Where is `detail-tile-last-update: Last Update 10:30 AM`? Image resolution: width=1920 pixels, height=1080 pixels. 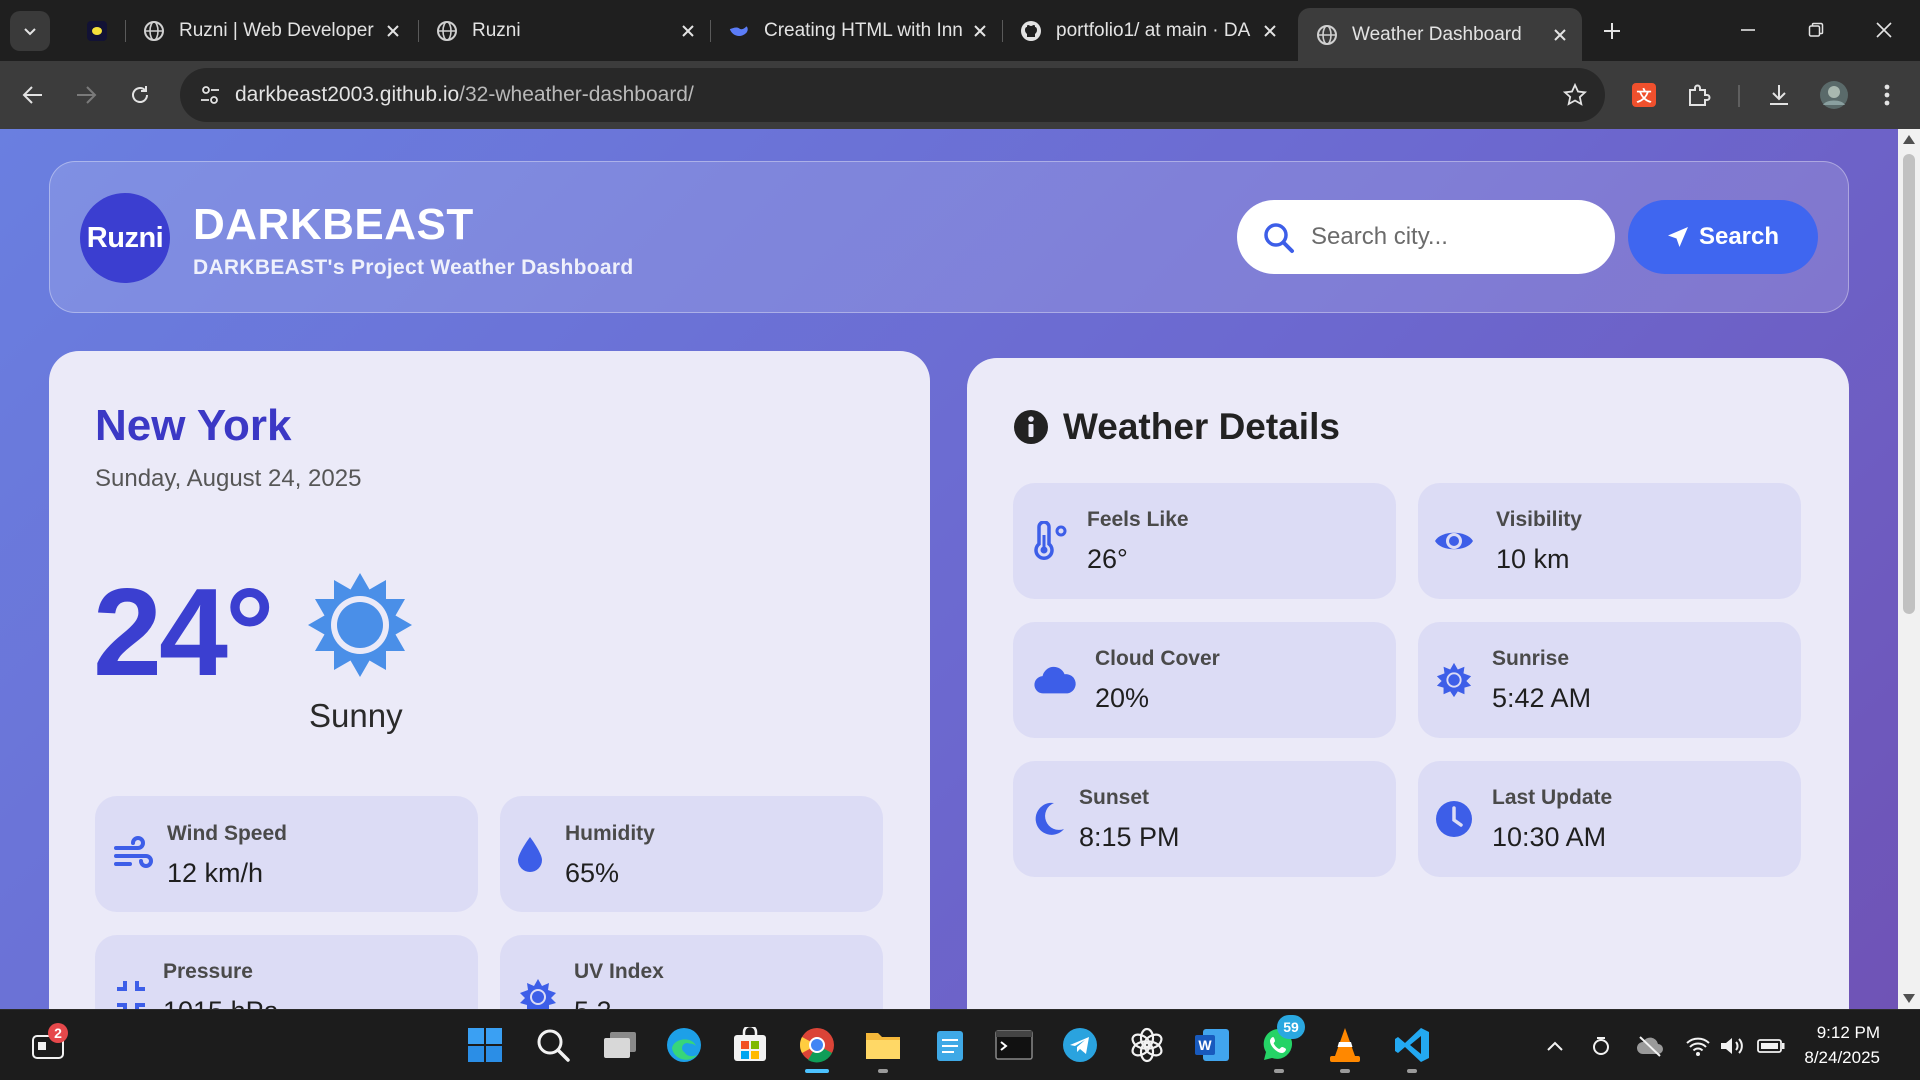 detail-tile-last-update: Last Update 10:30 AM is located at coordinates (1609, 819).